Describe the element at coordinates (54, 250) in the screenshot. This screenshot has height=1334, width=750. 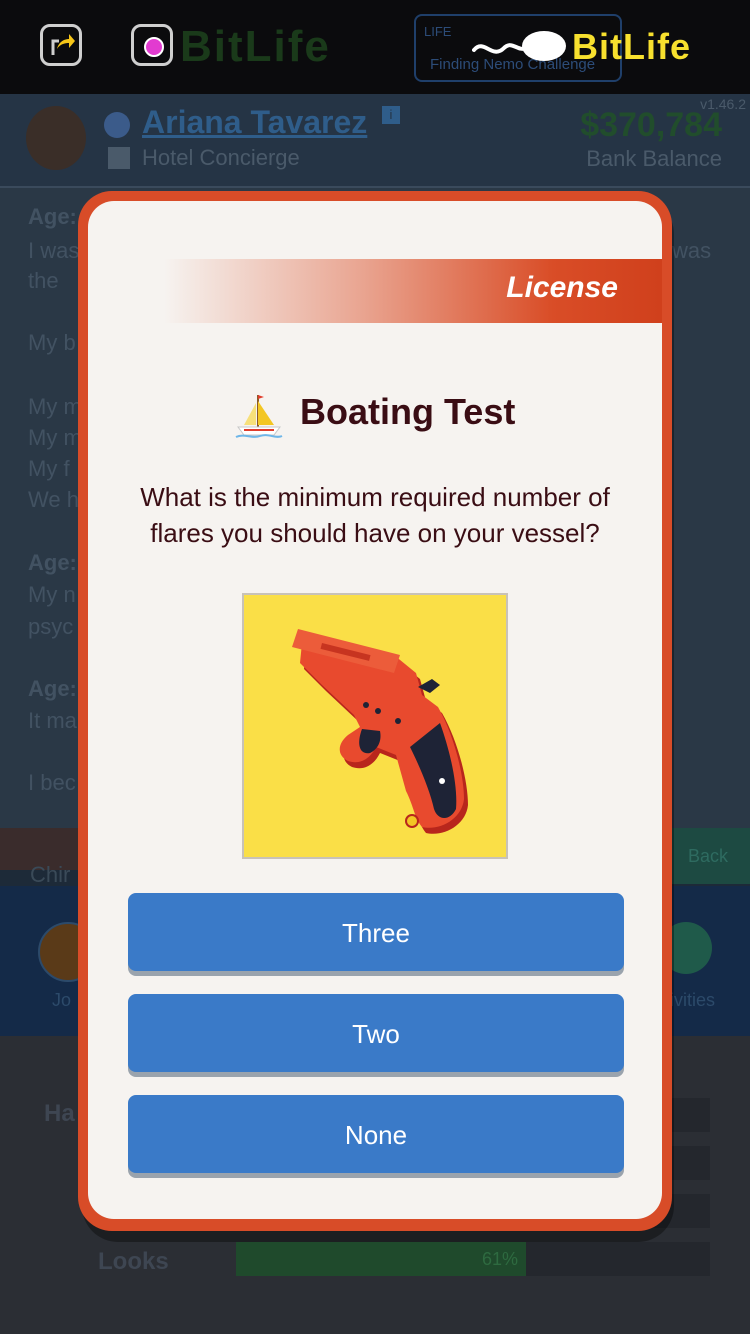
I see `log-line: I was` at that location.